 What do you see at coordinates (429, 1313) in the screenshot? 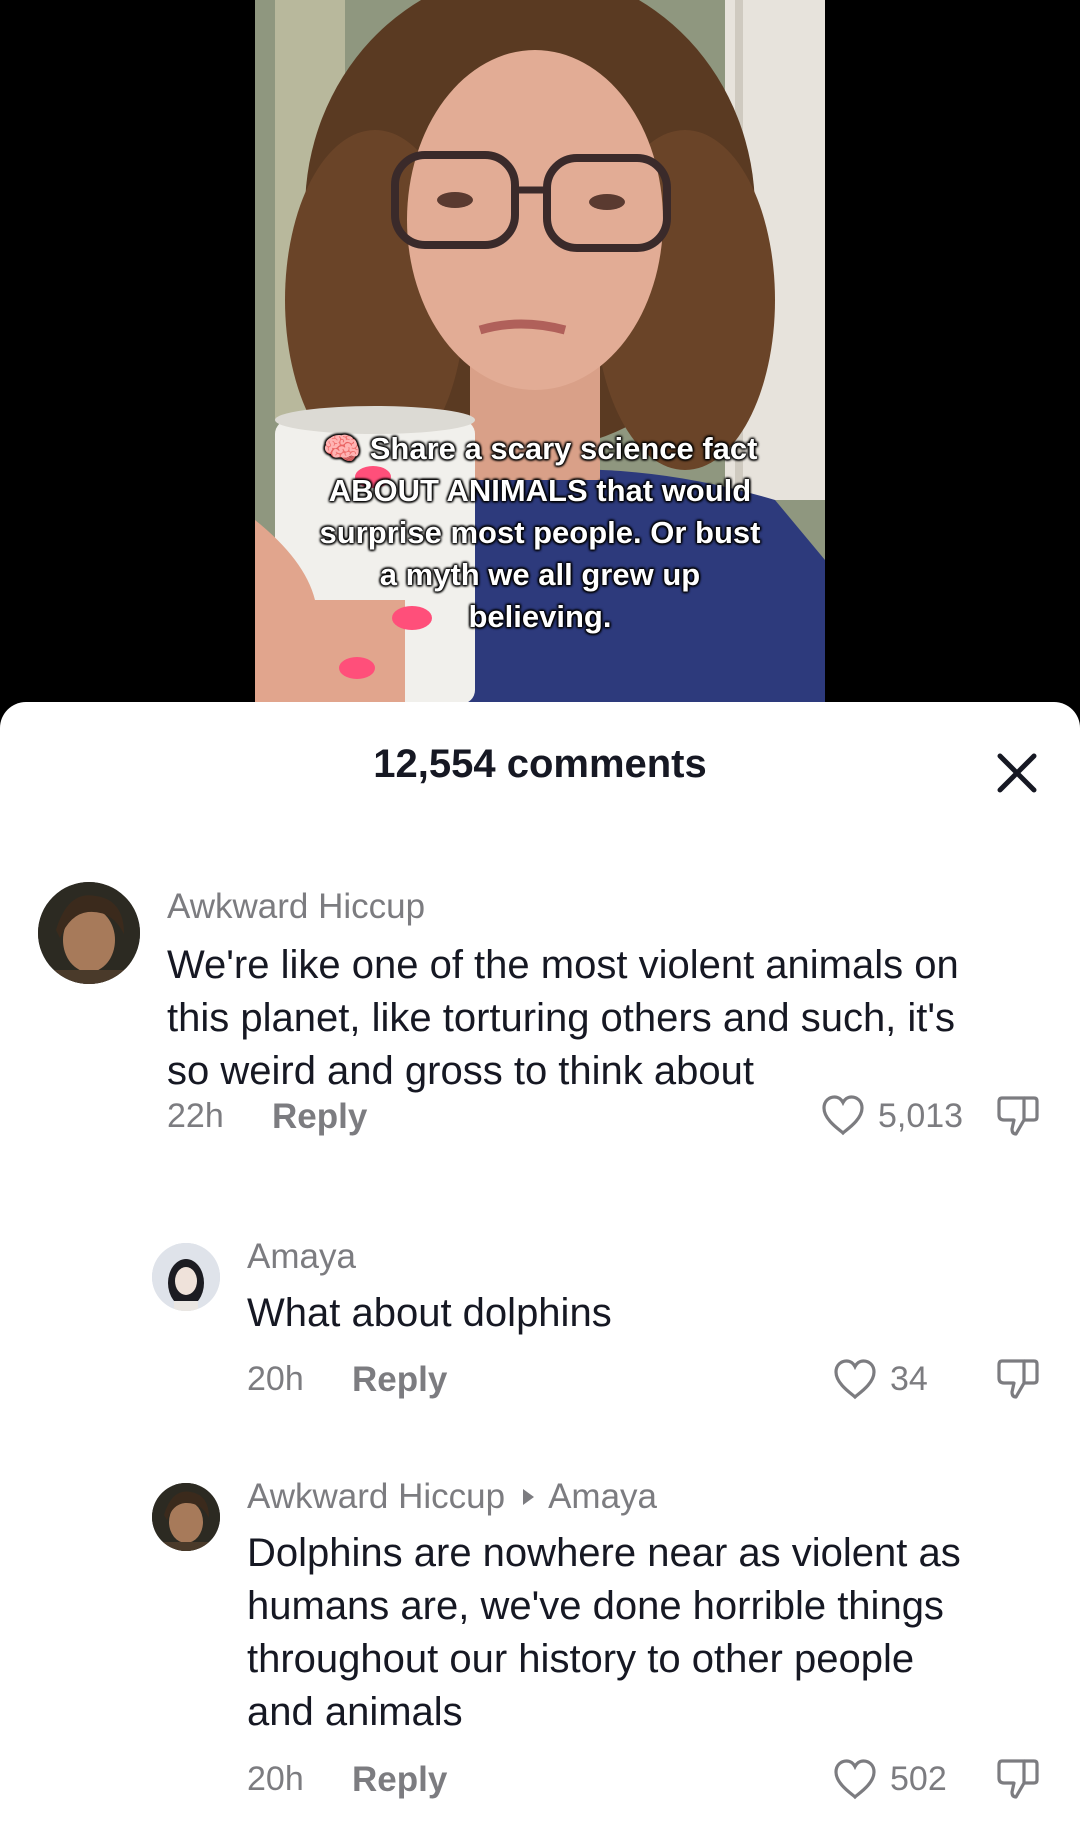
I see `comment-text-line: What about dolphins` at bounding box center [429, 1313].